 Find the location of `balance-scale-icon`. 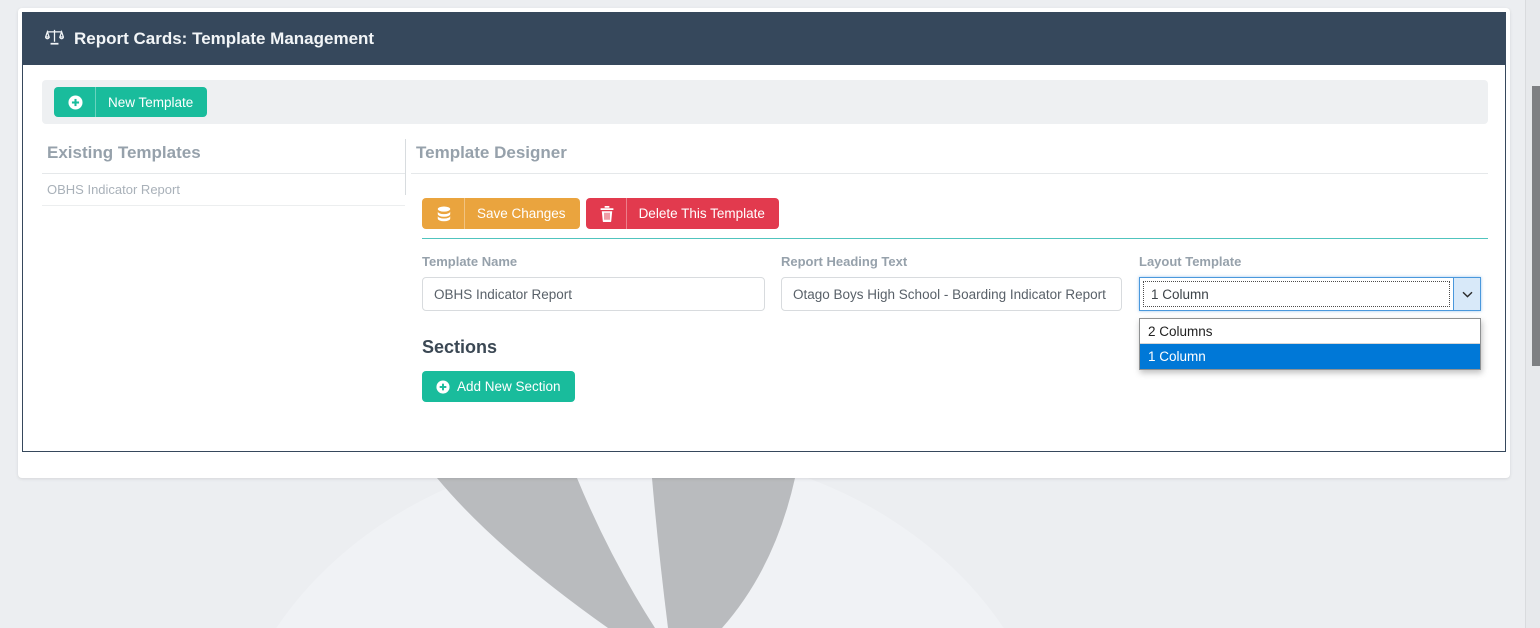

balance-scale-icon is located at coordinates (54, 39).